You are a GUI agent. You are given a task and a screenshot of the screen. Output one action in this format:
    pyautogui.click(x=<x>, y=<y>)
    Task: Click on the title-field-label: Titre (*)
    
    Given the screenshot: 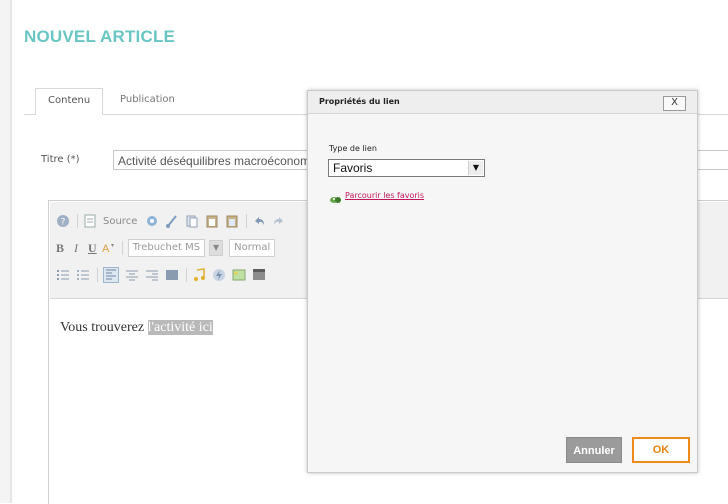 What is the action you would take?
    pyautogui.click(x=60, y=159)
    